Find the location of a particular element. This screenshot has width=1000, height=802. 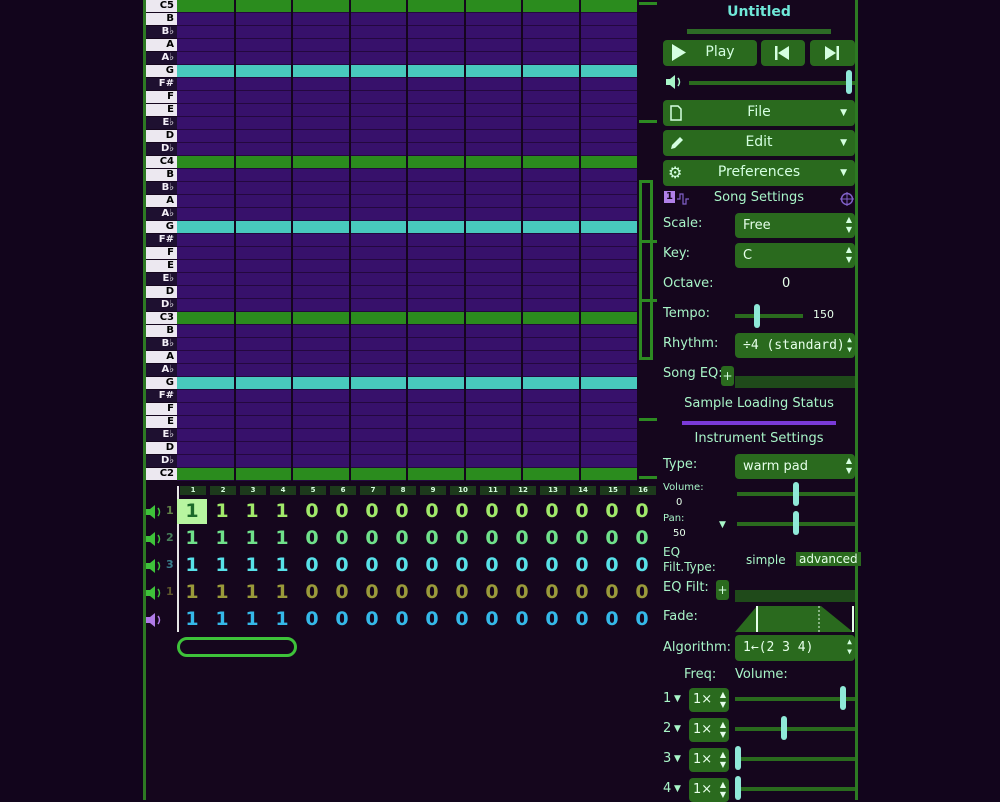

piano-key: C3 is located at coordinates (161, 318).